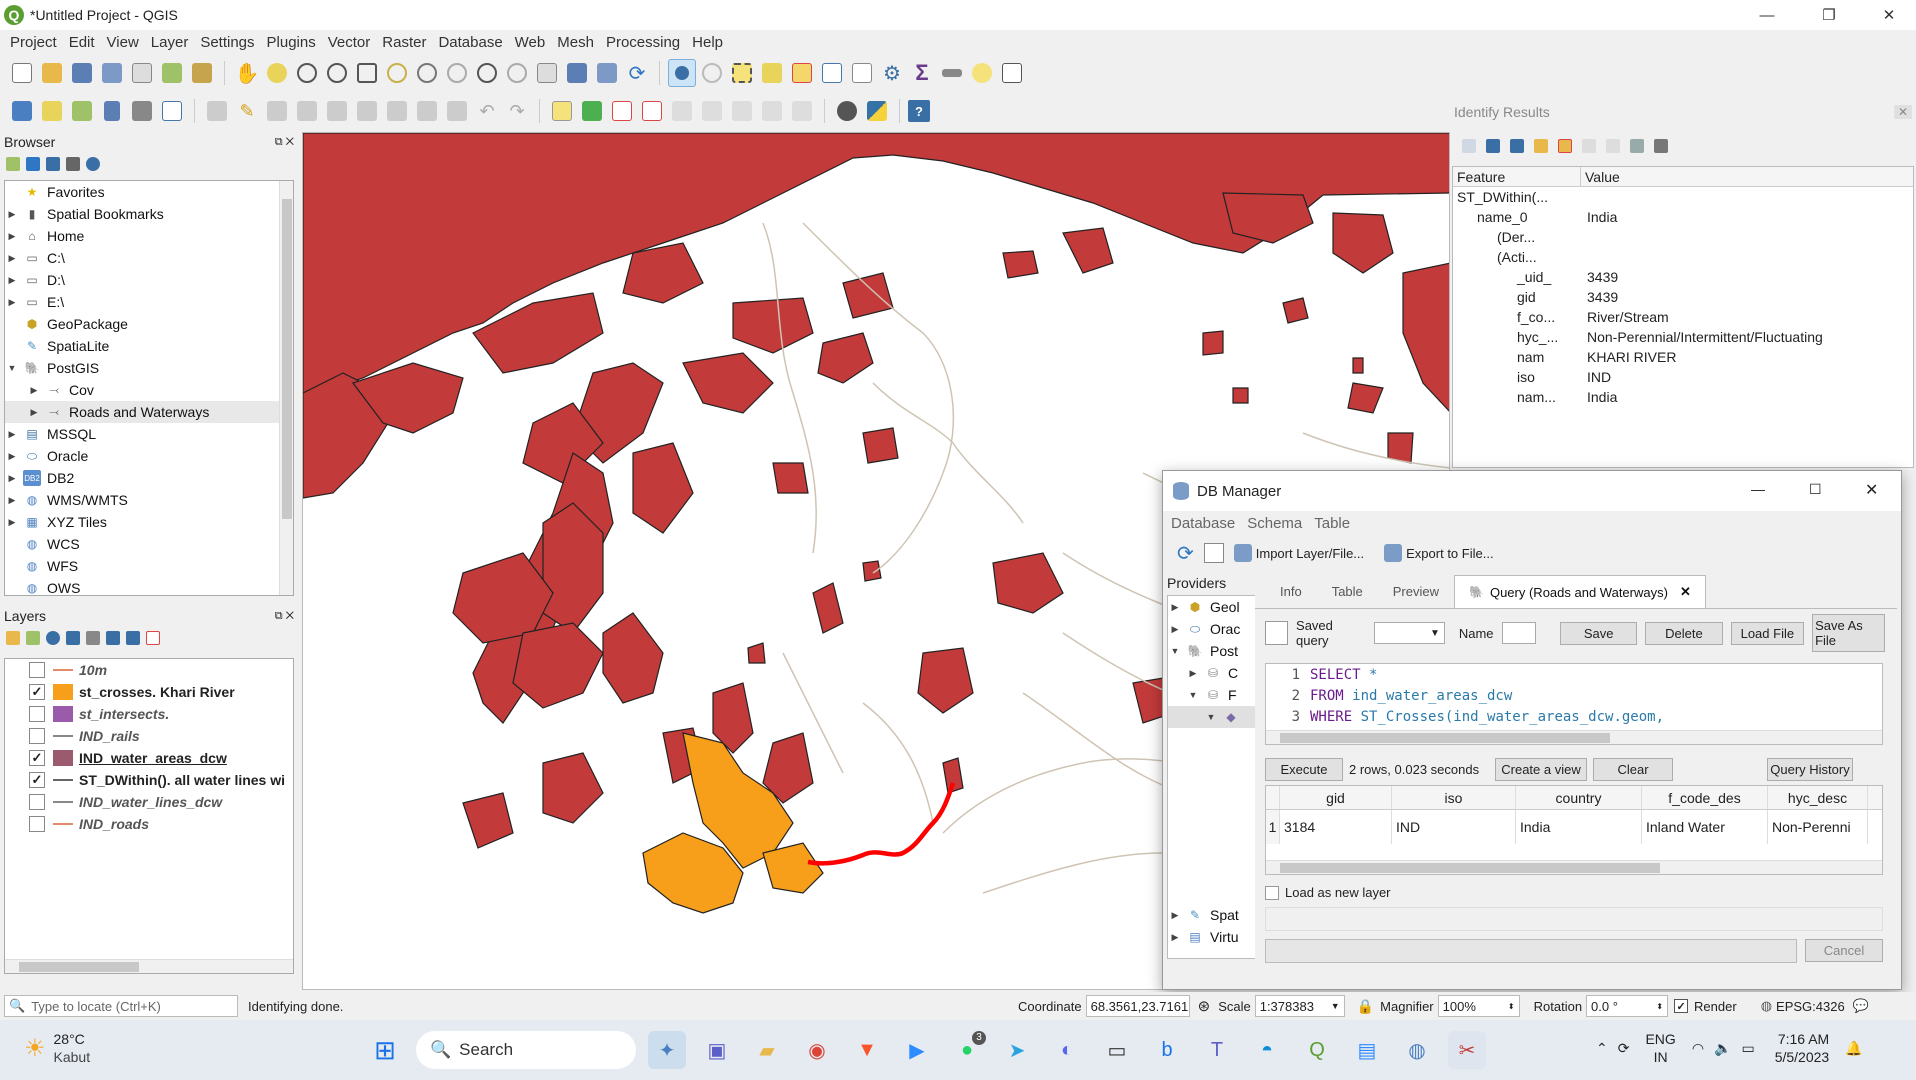 The width and height of the screenshot is (1916, 1080). What do you see at coordinates (1861, 1006) in the screenshot?
I see `messages-icon: 💬` at bounding box center [1861, 1006].